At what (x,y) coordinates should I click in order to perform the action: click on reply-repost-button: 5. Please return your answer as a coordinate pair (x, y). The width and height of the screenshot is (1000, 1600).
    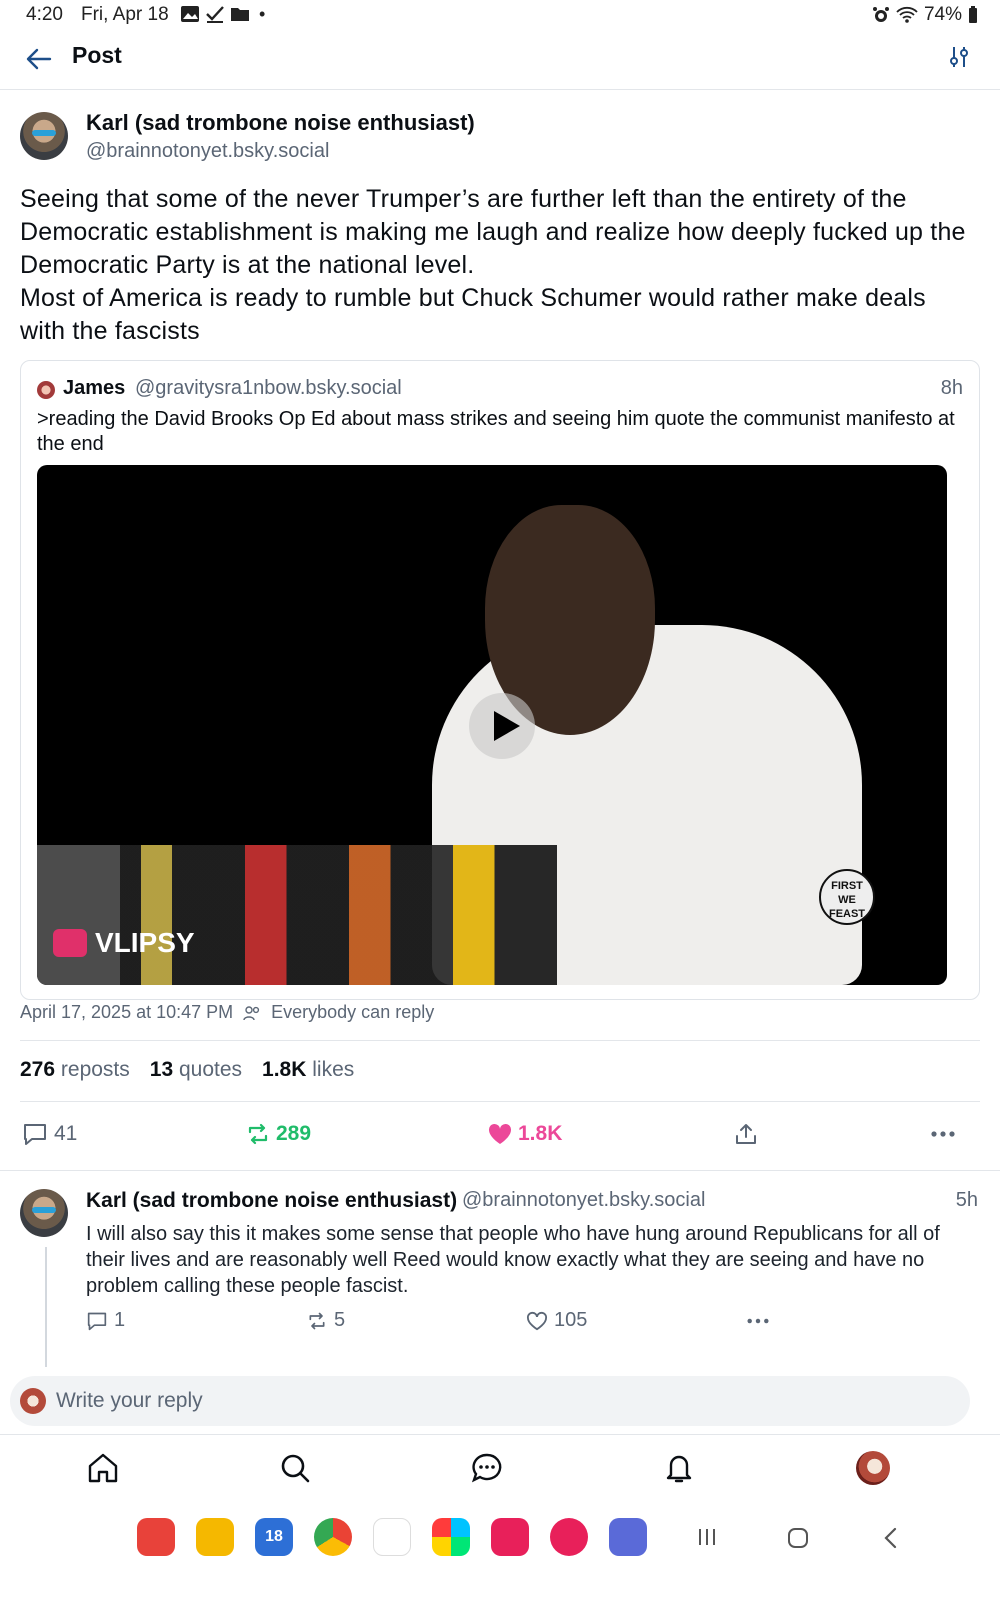
    Looking at the image, I should click on (325, 1320).